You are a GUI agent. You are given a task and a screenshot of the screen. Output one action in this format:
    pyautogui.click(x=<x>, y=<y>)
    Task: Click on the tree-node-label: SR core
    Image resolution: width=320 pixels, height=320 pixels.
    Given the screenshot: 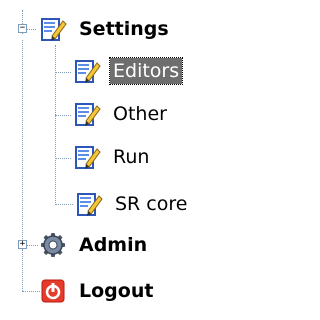 What is the action you would take?
    pyautogui.click(x=151, y=204)
    